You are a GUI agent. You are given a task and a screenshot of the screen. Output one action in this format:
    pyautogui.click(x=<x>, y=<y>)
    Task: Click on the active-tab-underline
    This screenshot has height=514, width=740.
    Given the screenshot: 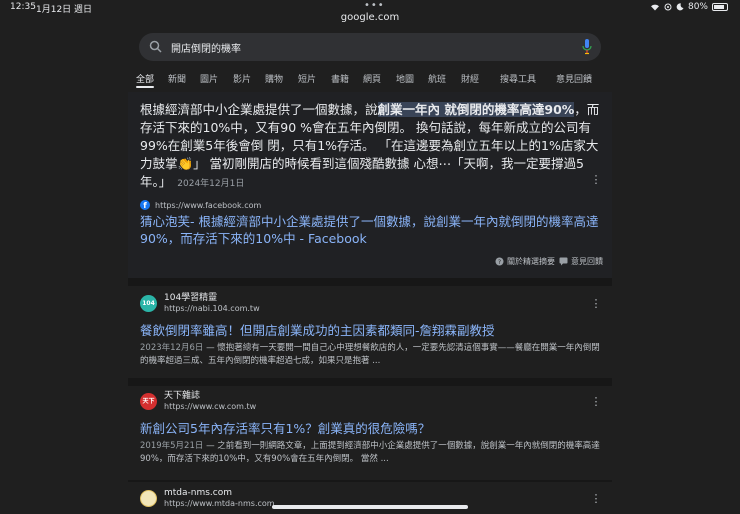 What is the action you would take?
    pyautogui.click(x=145, y=87)
    